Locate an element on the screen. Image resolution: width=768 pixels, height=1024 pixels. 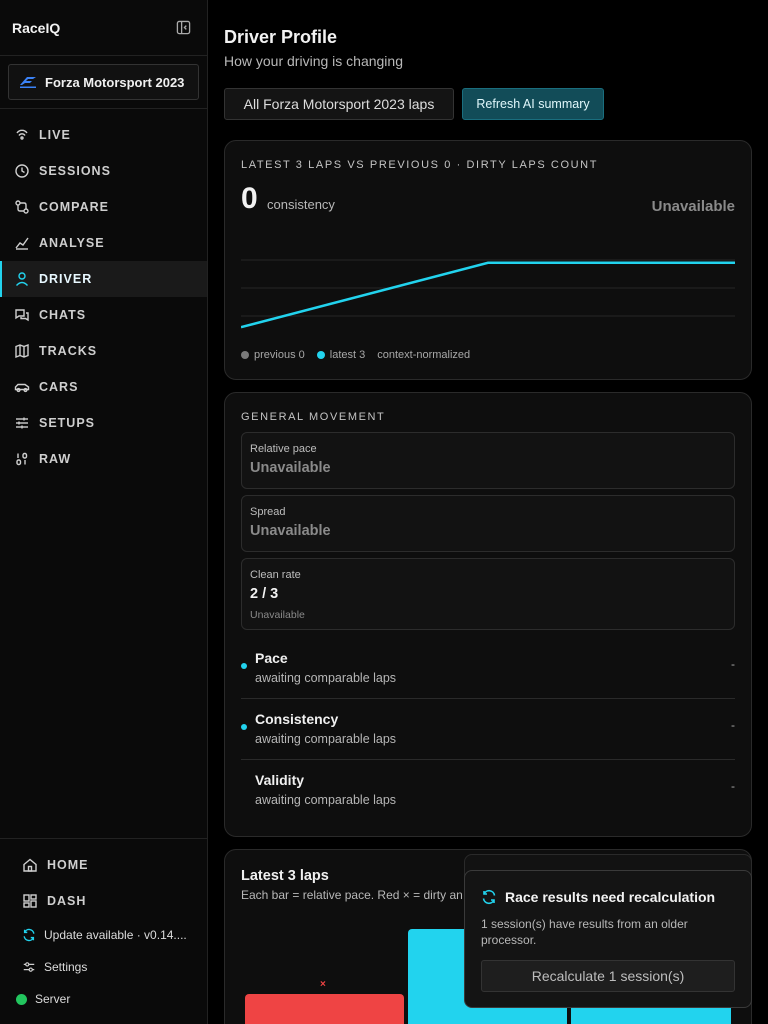
metric-title: Pace is located at coordinates (271, 658).